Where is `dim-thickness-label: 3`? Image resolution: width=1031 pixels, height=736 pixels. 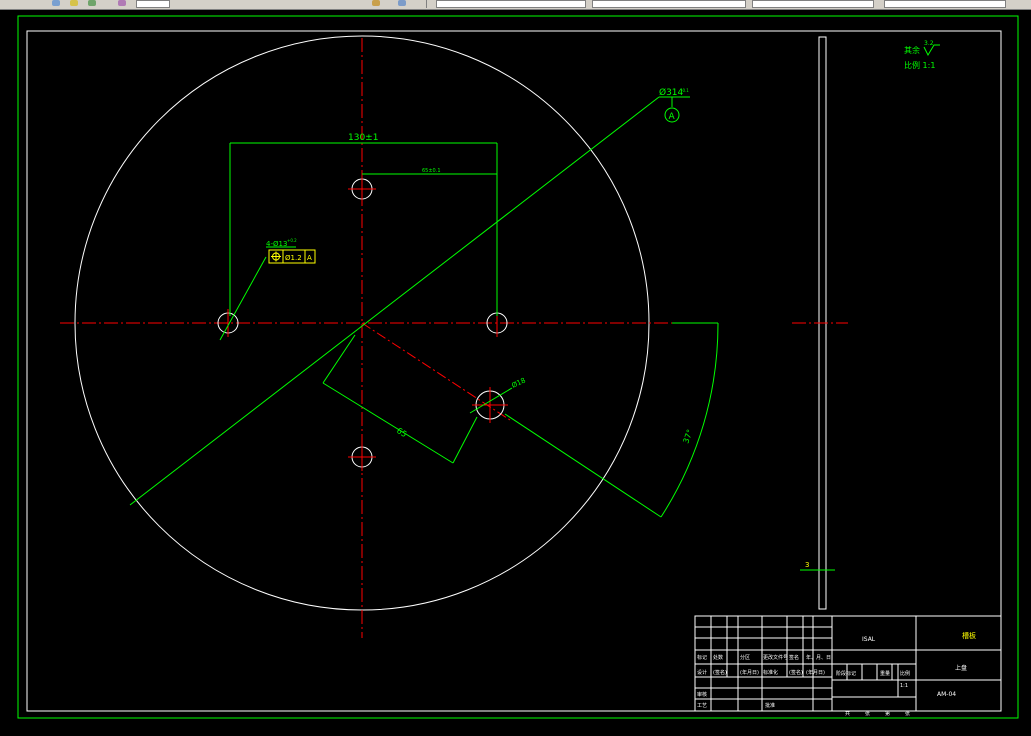
dim-thickness-label: 3 is located at coordinates (807, 565).